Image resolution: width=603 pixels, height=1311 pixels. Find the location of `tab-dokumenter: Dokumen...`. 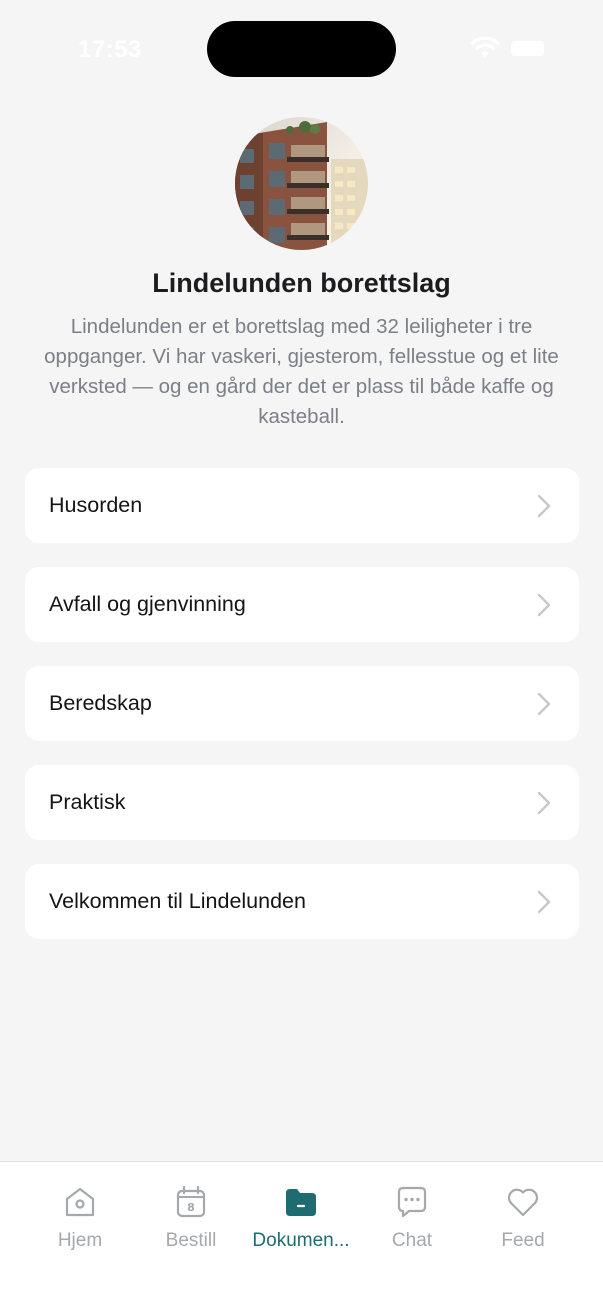

tab-dokumenter: Dokumen... is located at coordinates (301, 1219).